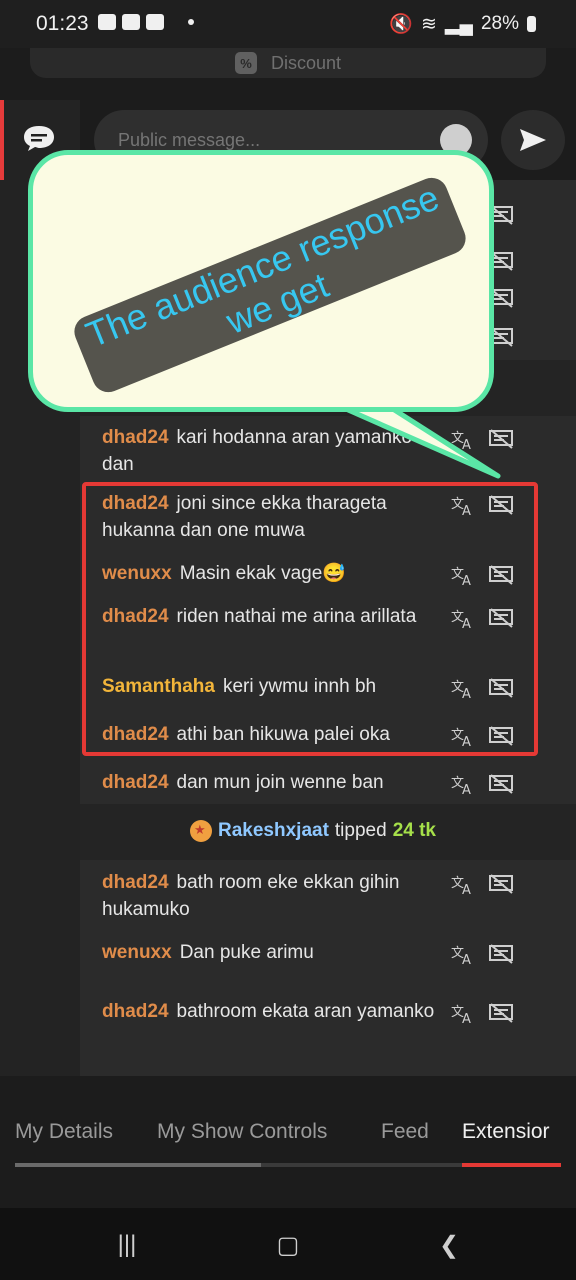  I want to click on chat-text: bathroom ekata aran yamanko, so click(305, 1011).